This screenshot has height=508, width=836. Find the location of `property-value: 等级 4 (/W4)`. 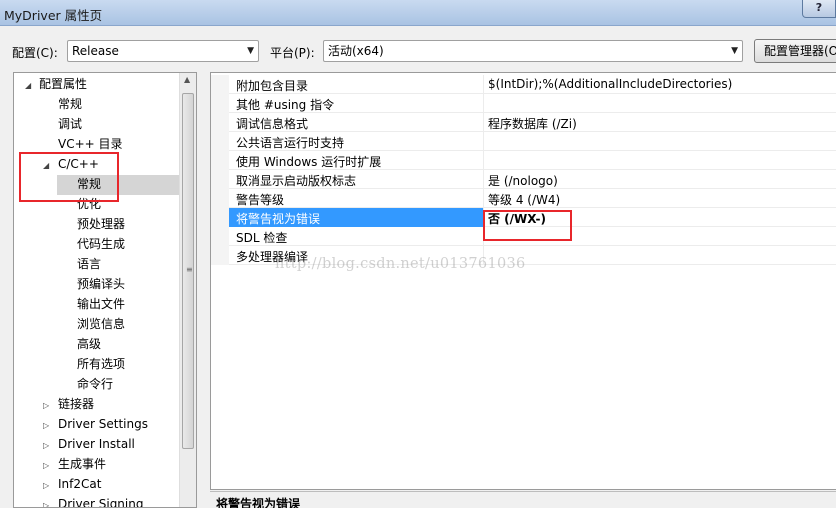

property-value: 等级 4 (/W4) is located at coordinates (524, 199).